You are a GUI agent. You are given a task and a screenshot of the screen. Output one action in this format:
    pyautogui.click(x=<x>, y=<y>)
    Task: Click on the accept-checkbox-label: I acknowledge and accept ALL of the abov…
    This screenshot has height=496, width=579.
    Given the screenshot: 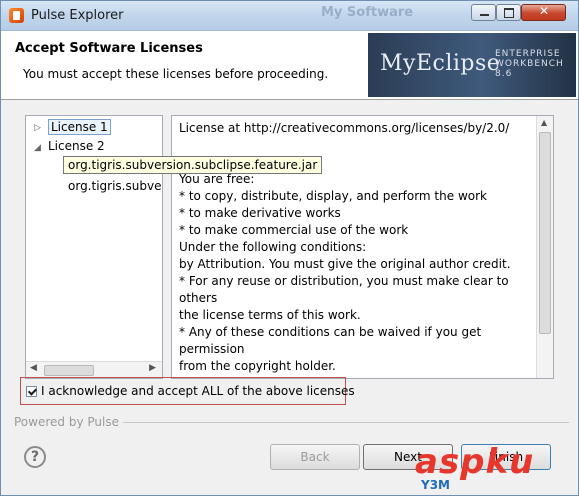 What is the action you would take?
    pyautogui.click(x=198, y=391)
    